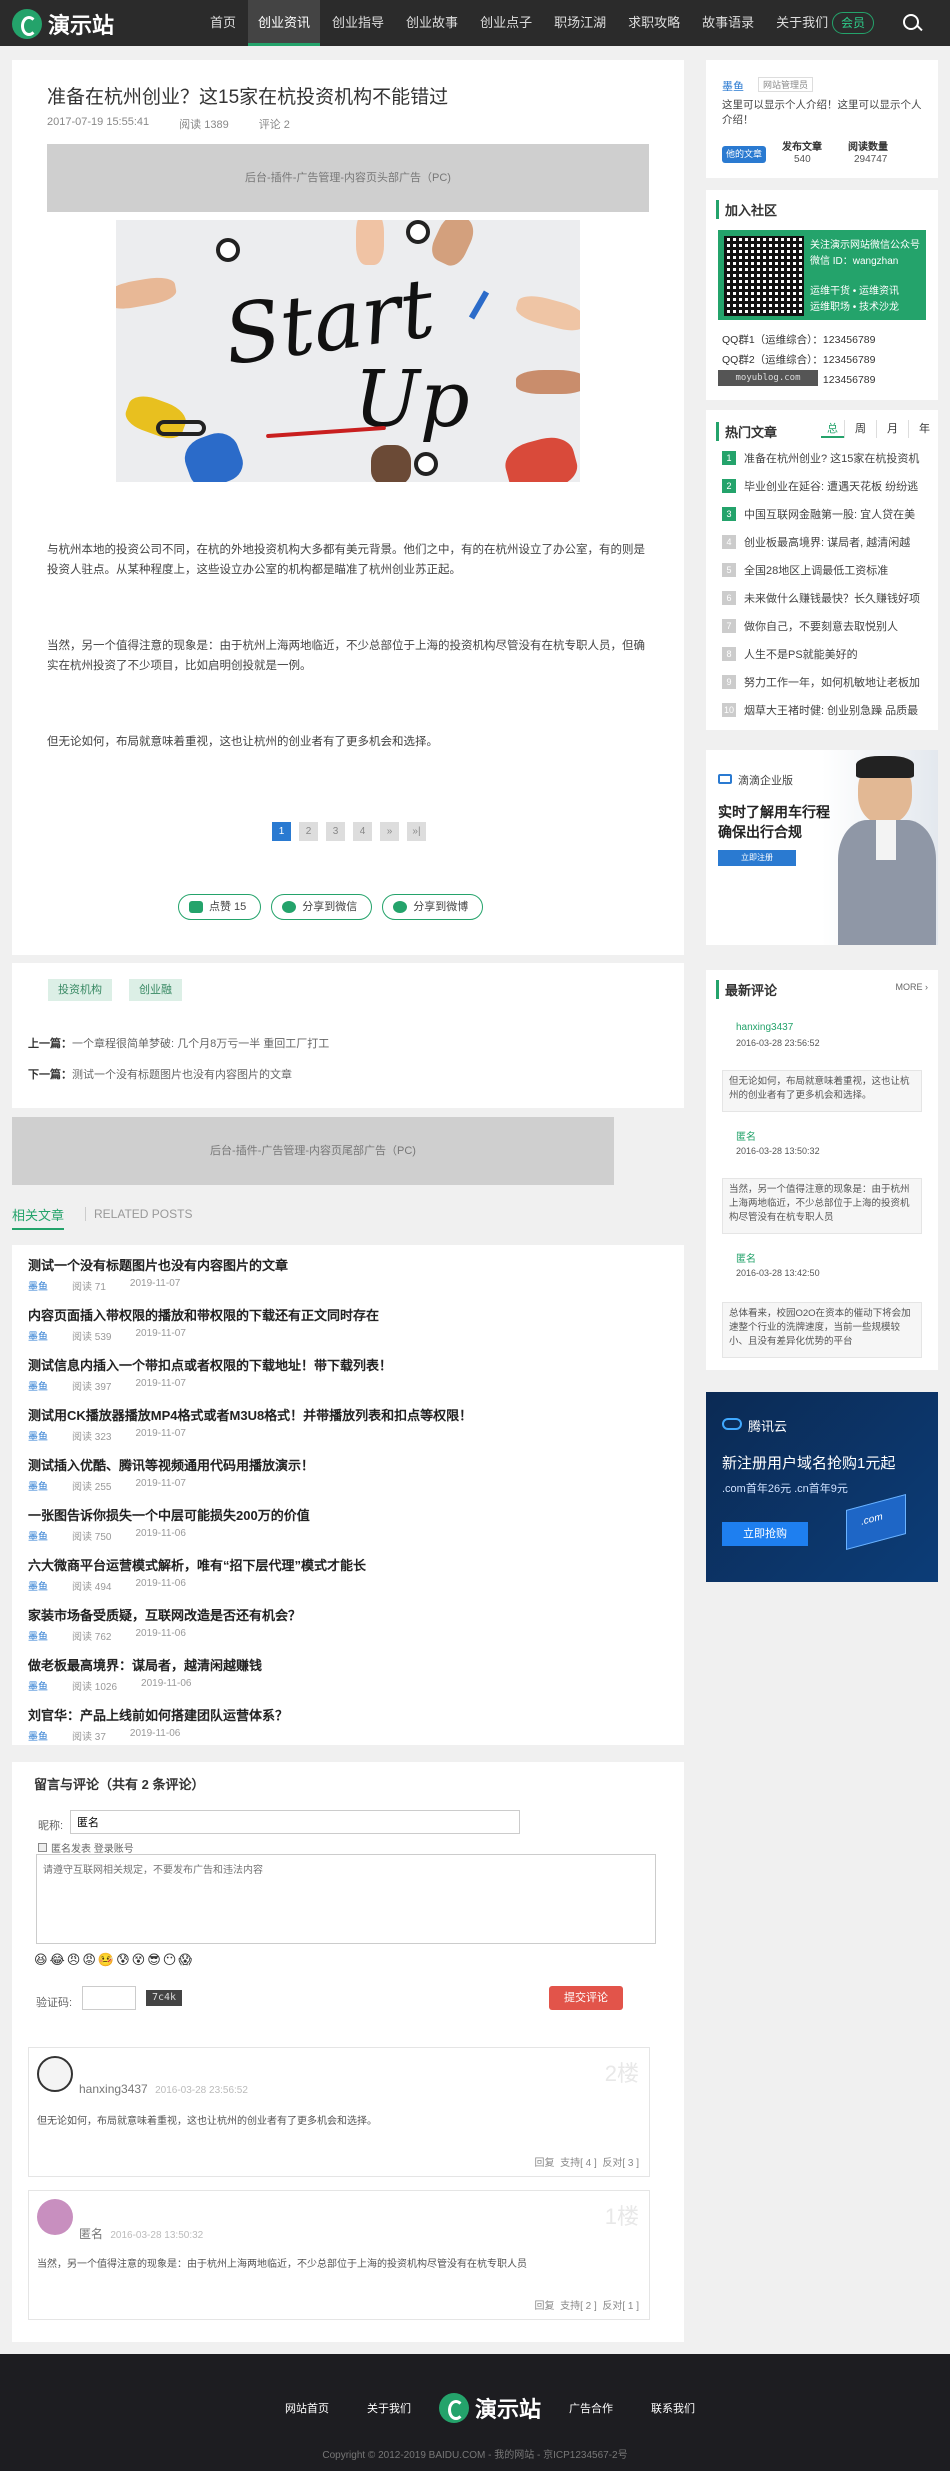 This screenshot has height=2471, width=950. What do you see at coordinates (348, 1464) in the screenshot?
I see `related-title: 测试插入优酷、腾讯等视频通用代码用播放演示！` at bounding box center [348, 1464].